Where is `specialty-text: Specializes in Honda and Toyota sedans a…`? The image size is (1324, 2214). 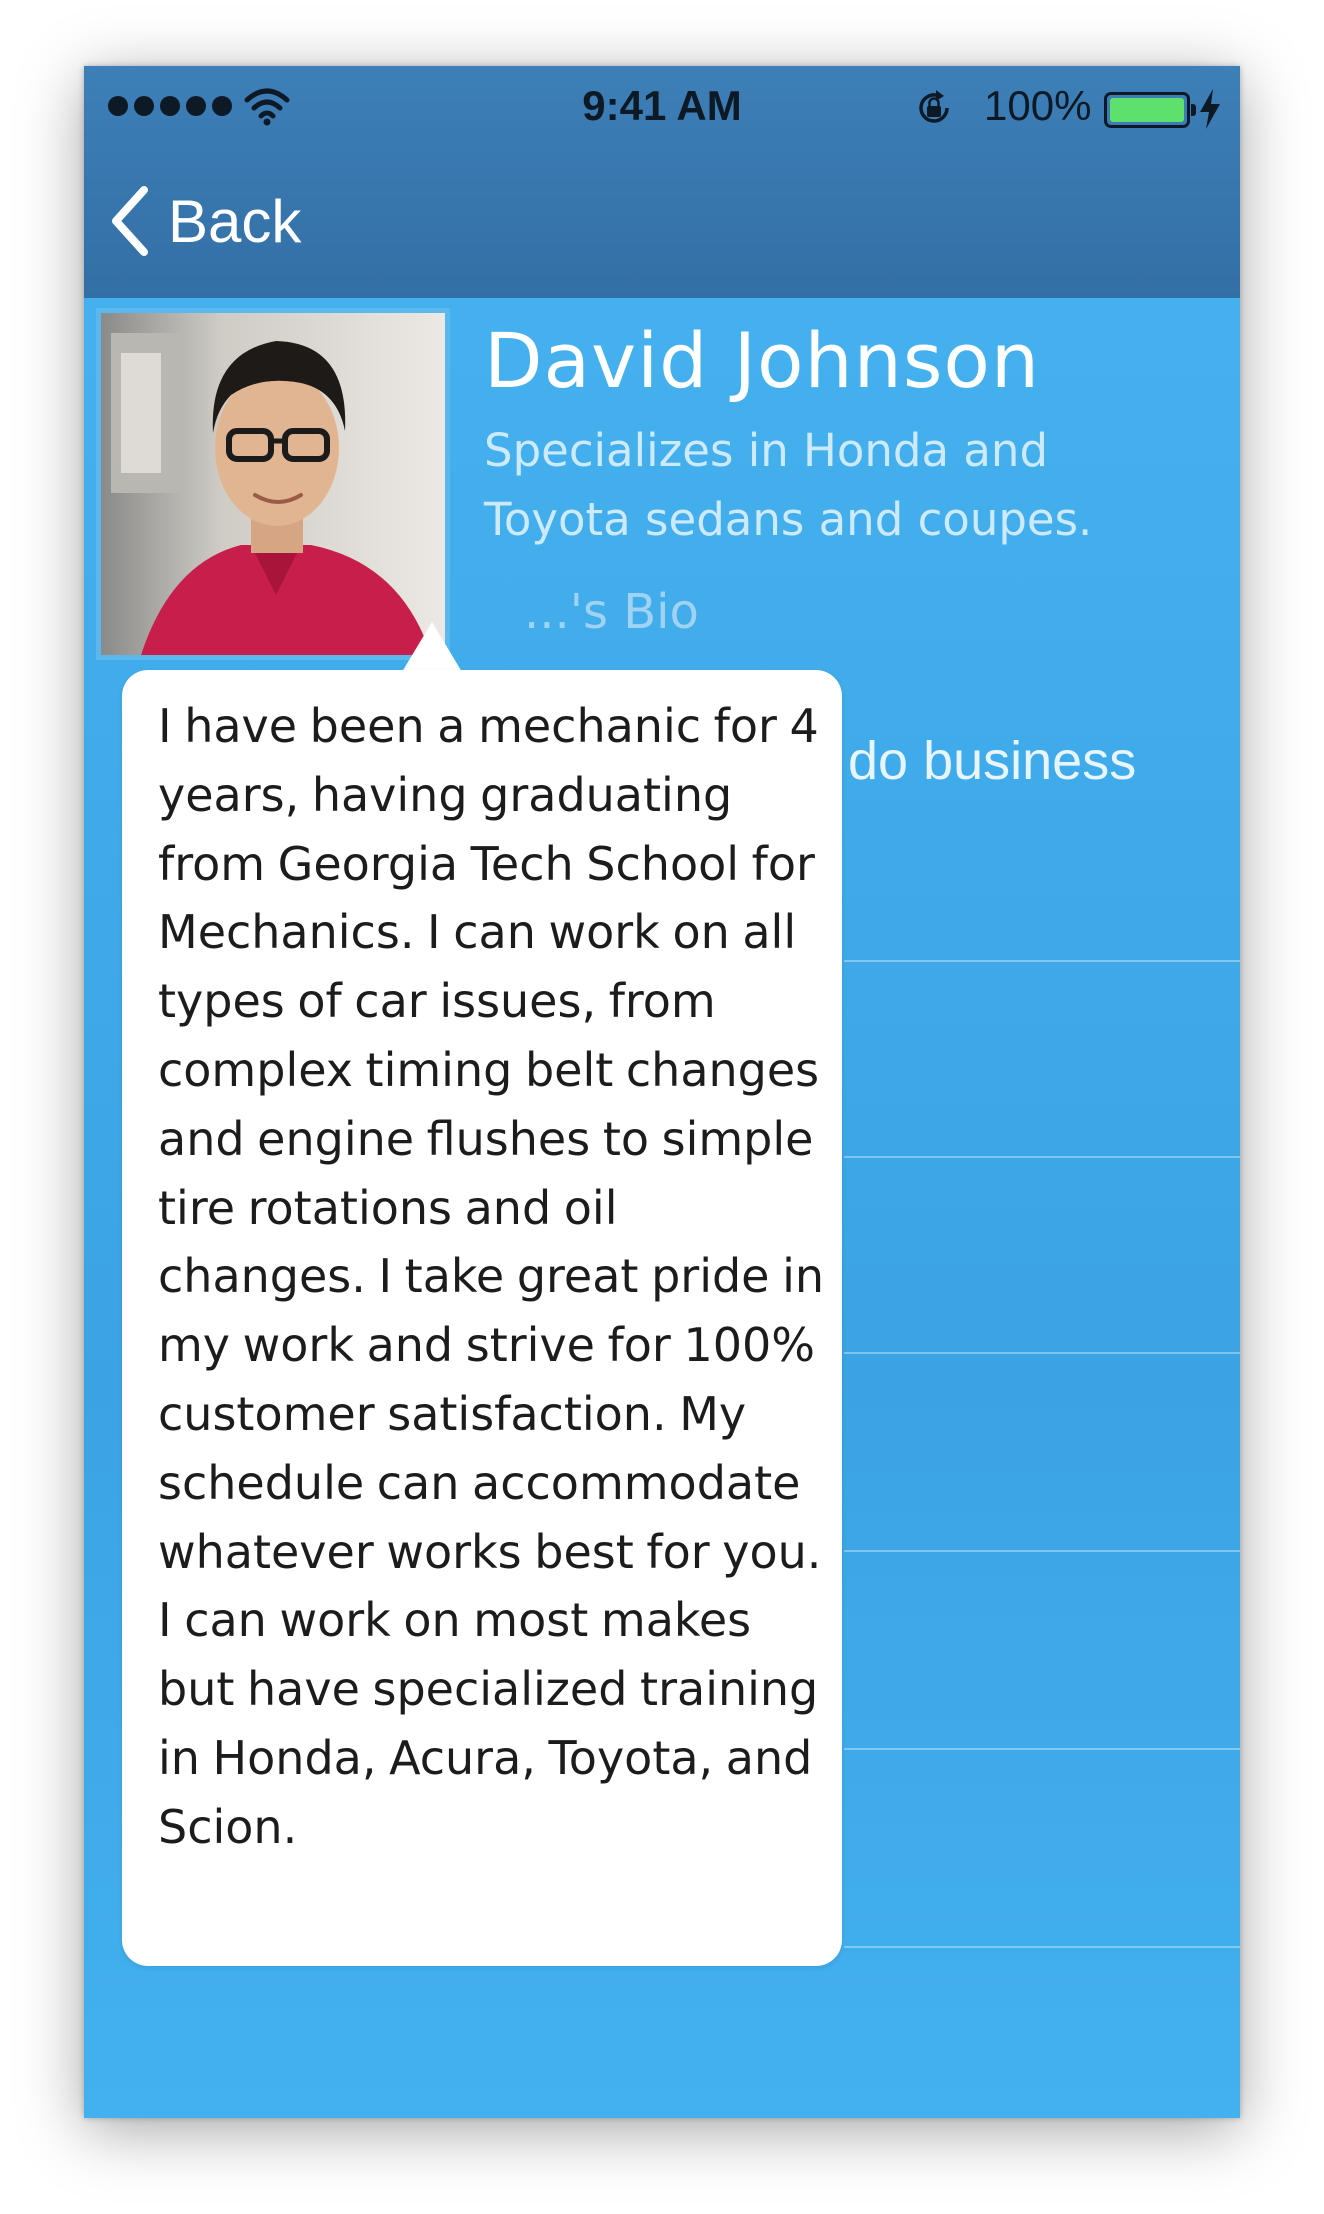 specialty-text: Specializes in Honda and Toyota sedans a… is located at coordinates (788, 485).